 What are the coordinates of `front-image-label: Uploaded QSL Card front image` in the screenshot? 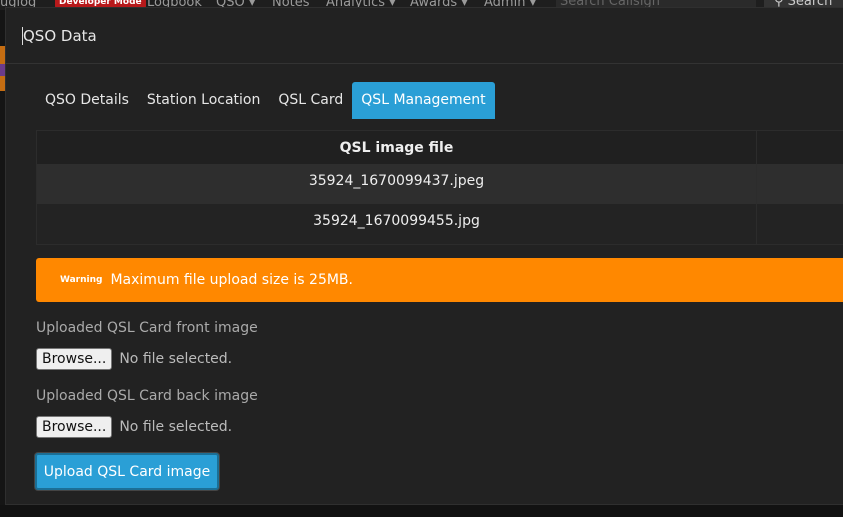 It's located at (147, 328).